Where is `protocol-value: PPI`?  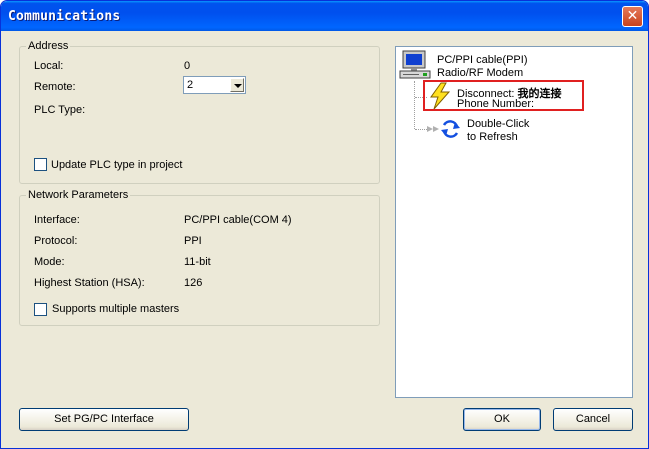
protocol-value: PPI is located at coordinates (193, 241).